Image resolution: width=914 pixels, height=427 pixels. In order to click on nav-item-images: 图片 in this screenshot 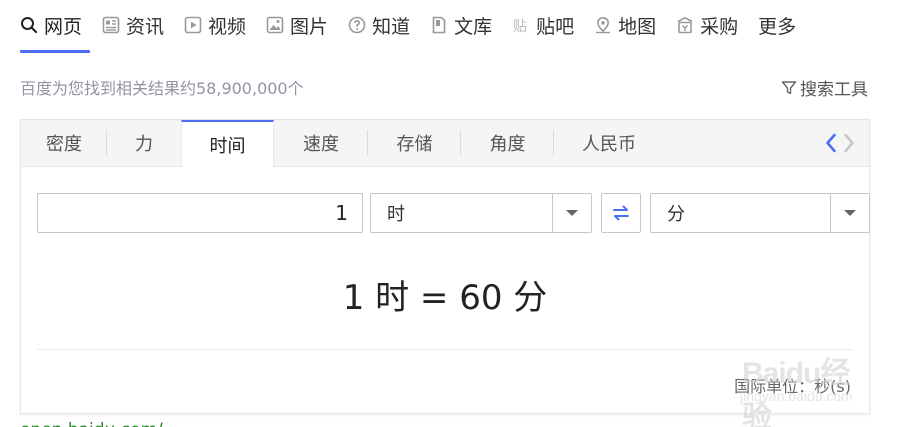, I will do `click(297, 25)`.